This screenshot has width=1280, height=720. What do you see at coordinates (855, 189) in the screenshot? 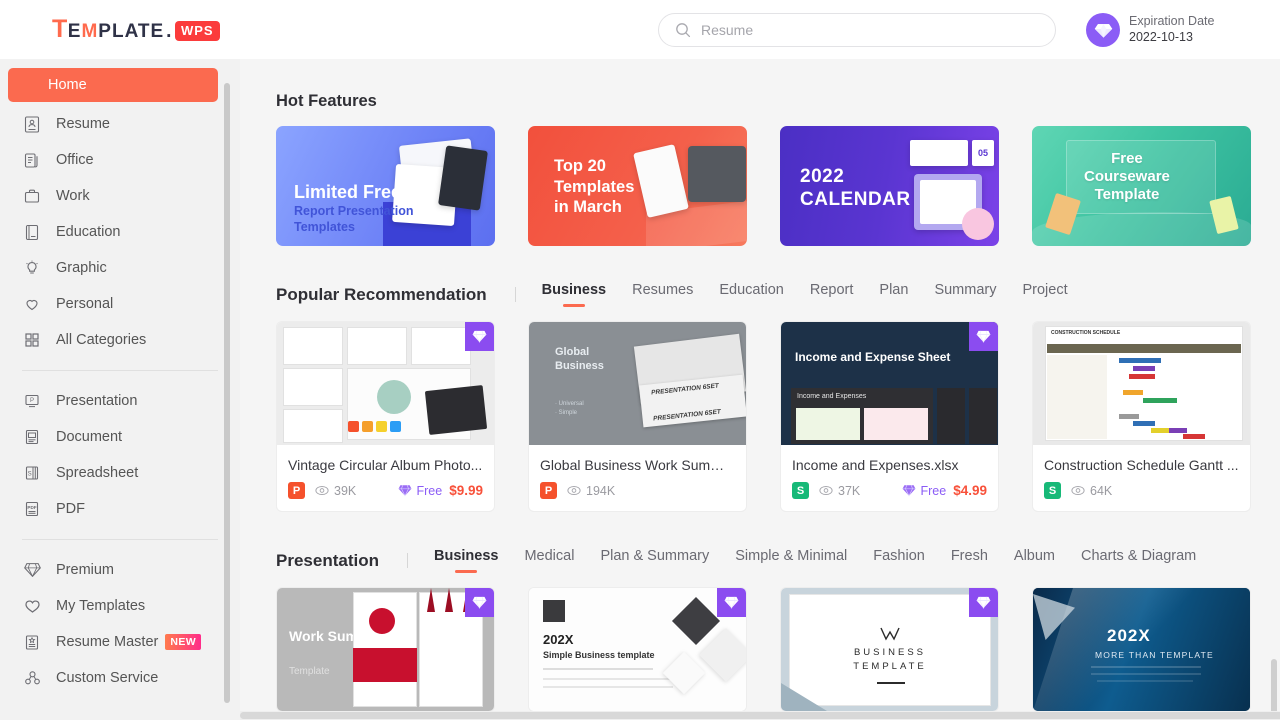
I see `banner-title-group: 2022 CALENDAR` at bounding box center [855, 189].